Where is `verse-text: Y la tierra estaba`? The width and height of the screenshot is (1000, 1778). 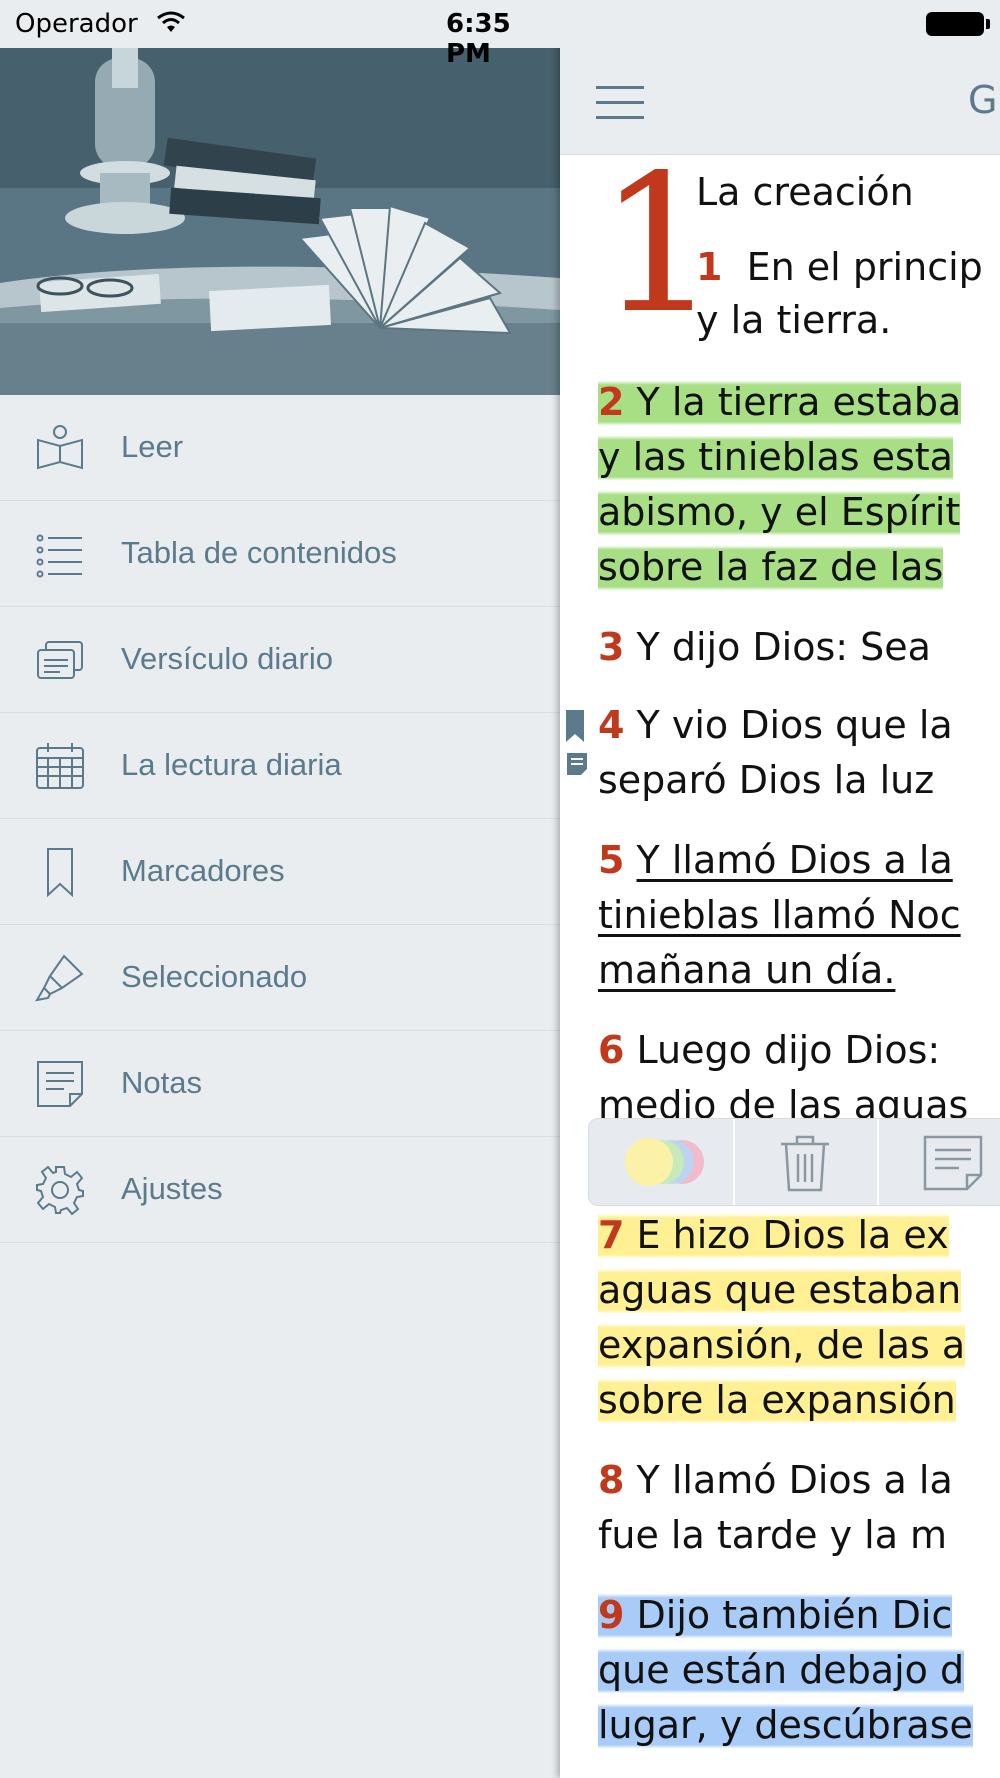 verse-text: Y la tierra estaba is located at coordinates (799, 402).